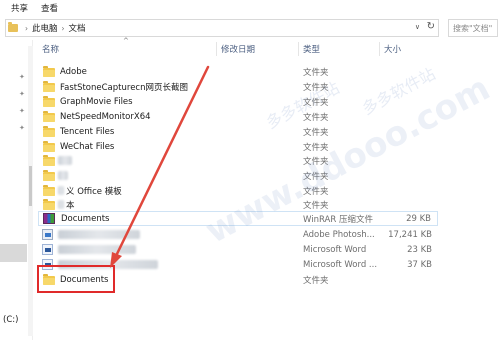 The image size is (500, 340). I want to click on annotation-arrow, so click(160, 166).